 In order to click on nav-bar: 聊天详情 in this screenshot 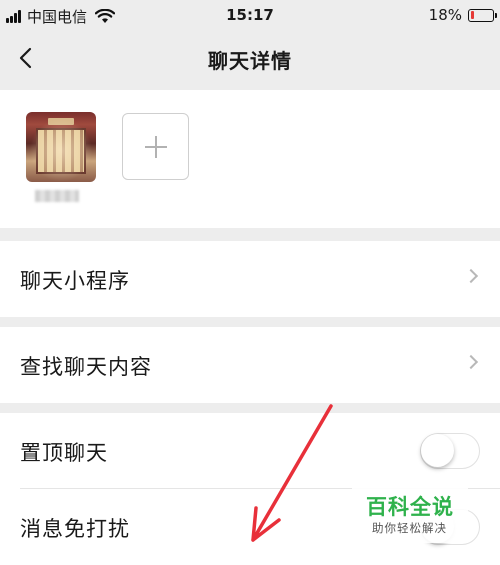, I will do `click(250, 58)`.